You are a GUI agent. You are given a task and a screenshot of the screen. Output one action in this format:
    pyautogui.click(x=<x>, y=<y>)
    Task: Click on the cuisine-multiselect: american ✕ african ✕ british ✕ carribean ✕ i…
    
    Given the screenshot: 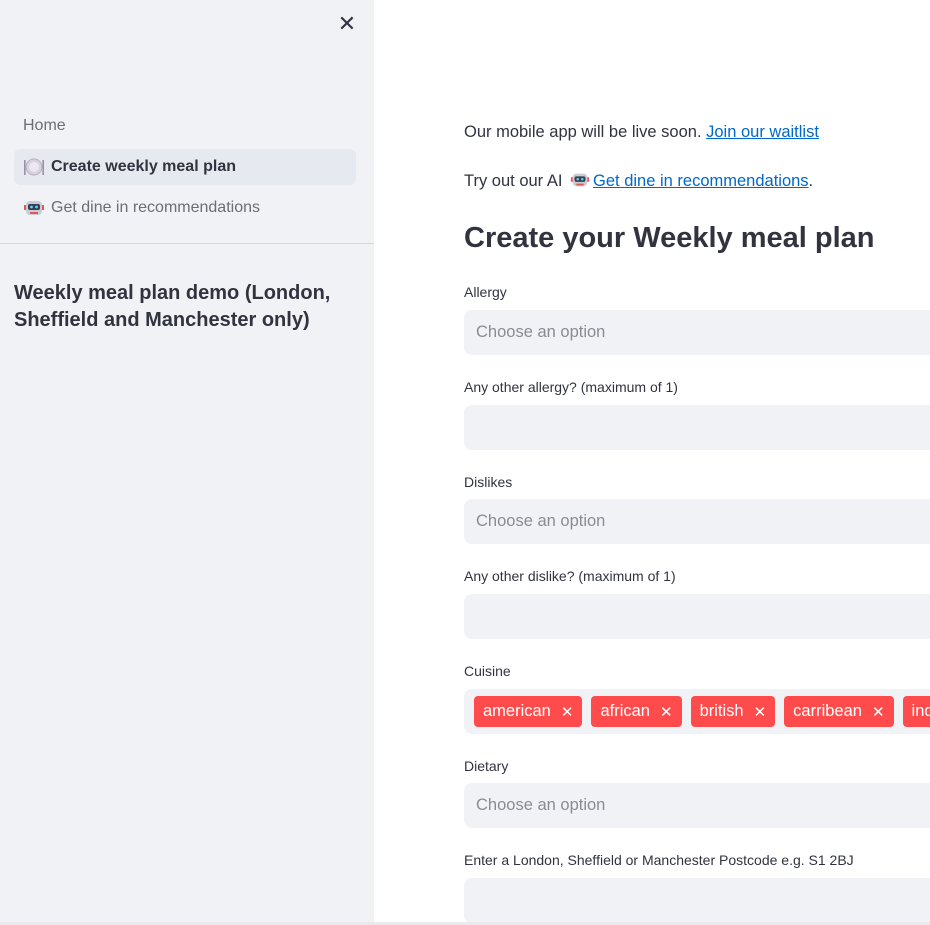 What is the action you would take?
    pyautogui.click(x=697, y=711)
    